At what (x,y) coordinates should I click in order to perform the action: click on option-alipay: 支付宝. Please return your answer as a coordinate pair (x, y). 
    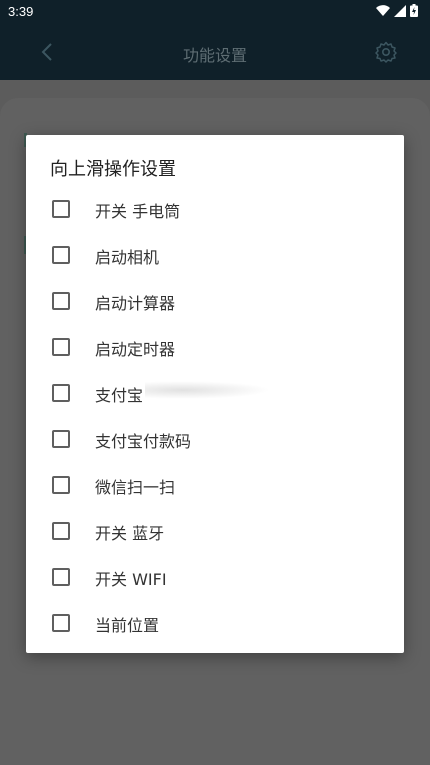
    Looking at the image, I should click on (215, 393).